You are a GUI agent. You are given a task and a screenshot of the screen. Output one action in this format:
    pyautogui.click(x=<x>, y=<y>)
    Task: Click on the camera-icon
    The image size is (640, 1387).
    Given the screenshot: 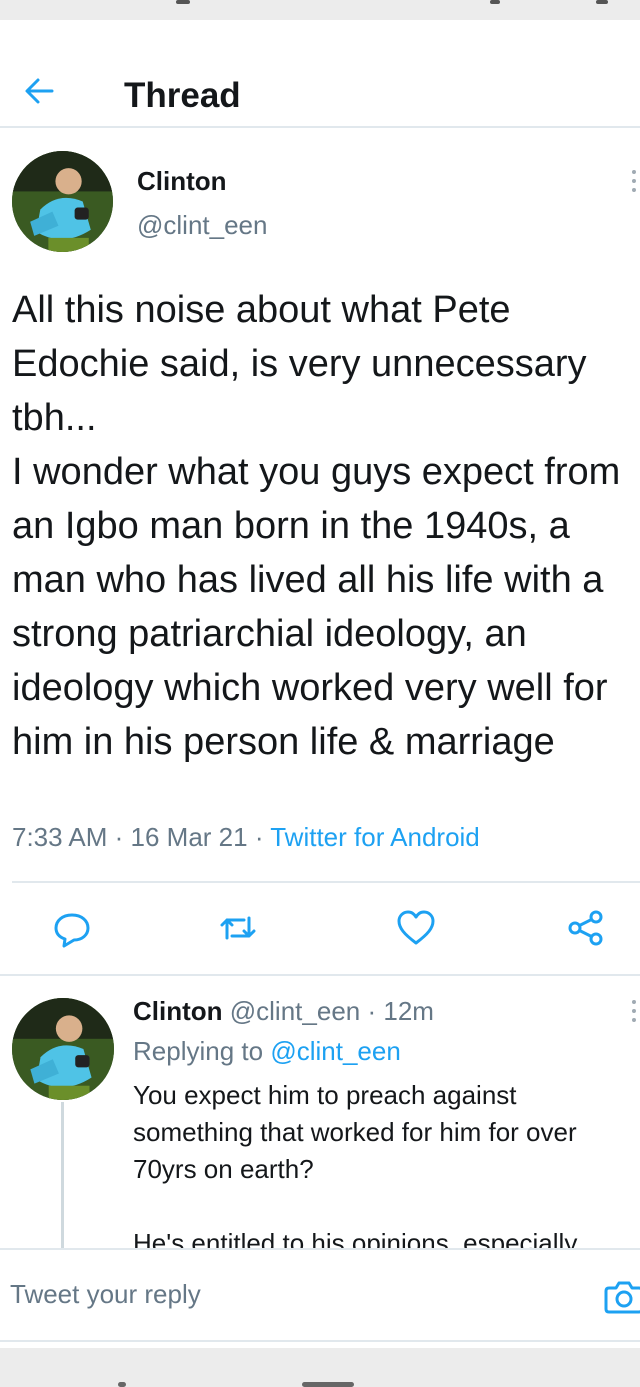 What is the action you would take?
    pyautogui.click(x=622, y=1296)
    